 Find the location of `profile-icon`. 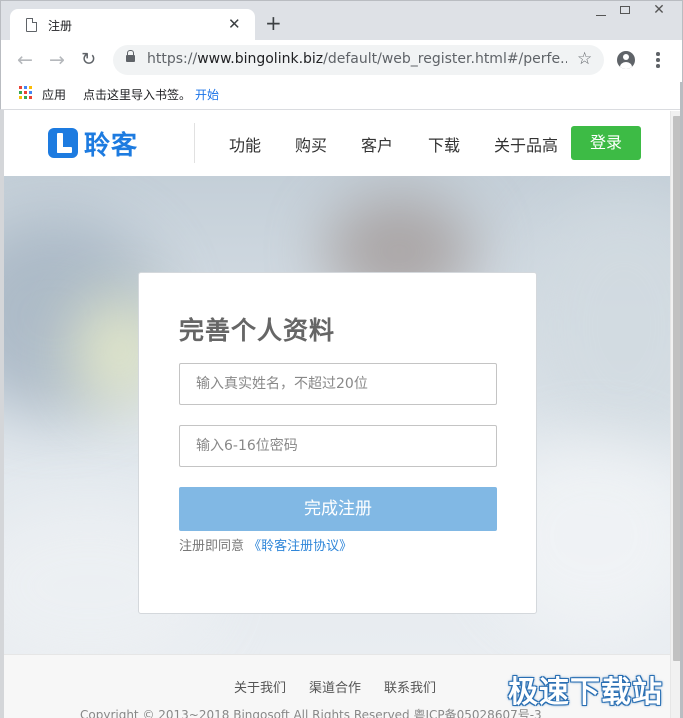

profile-icon is located at coordinates (626, 60).